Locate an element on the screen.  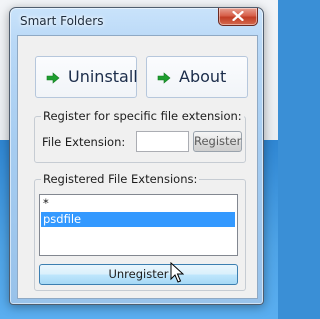
registered-extensions-list: * psdfile is located at coordinates (138, 225).